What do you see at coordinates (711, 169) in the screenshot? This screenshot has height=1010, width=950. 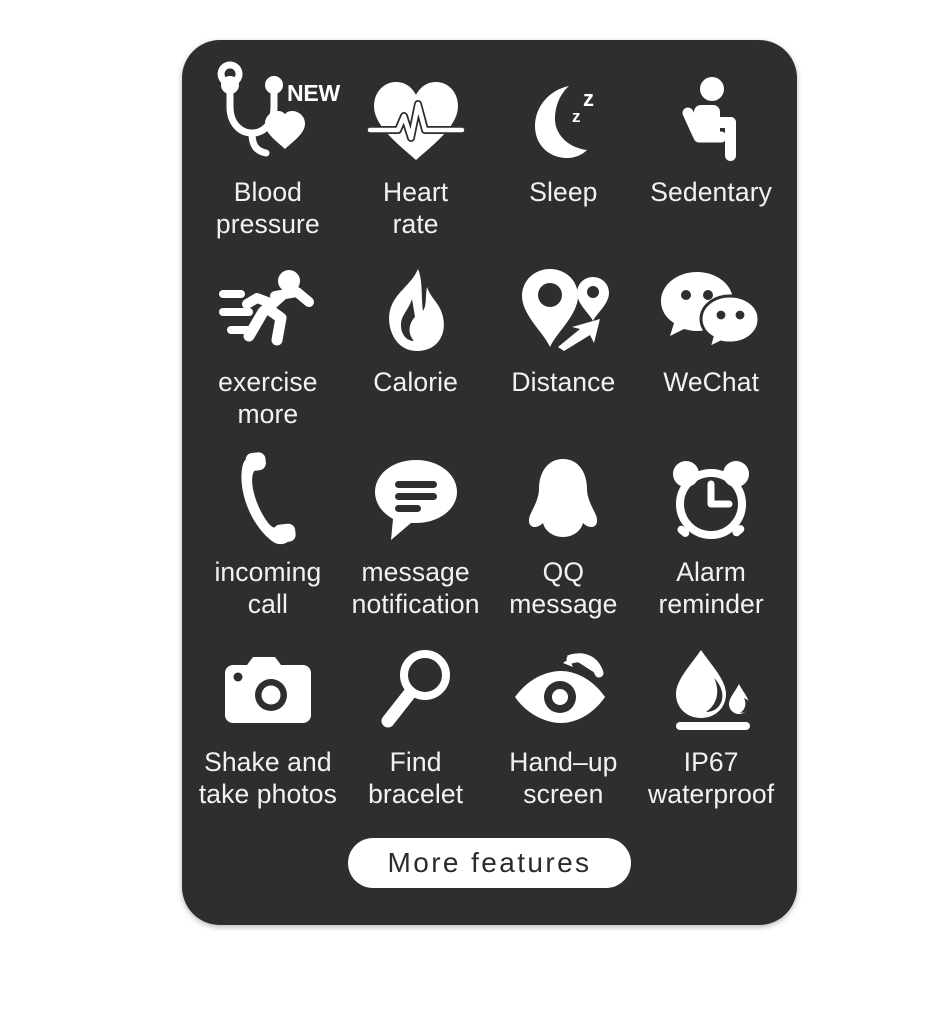 I see `feature-item-sedentary: Sedentary` at bounding box center [711, 169].